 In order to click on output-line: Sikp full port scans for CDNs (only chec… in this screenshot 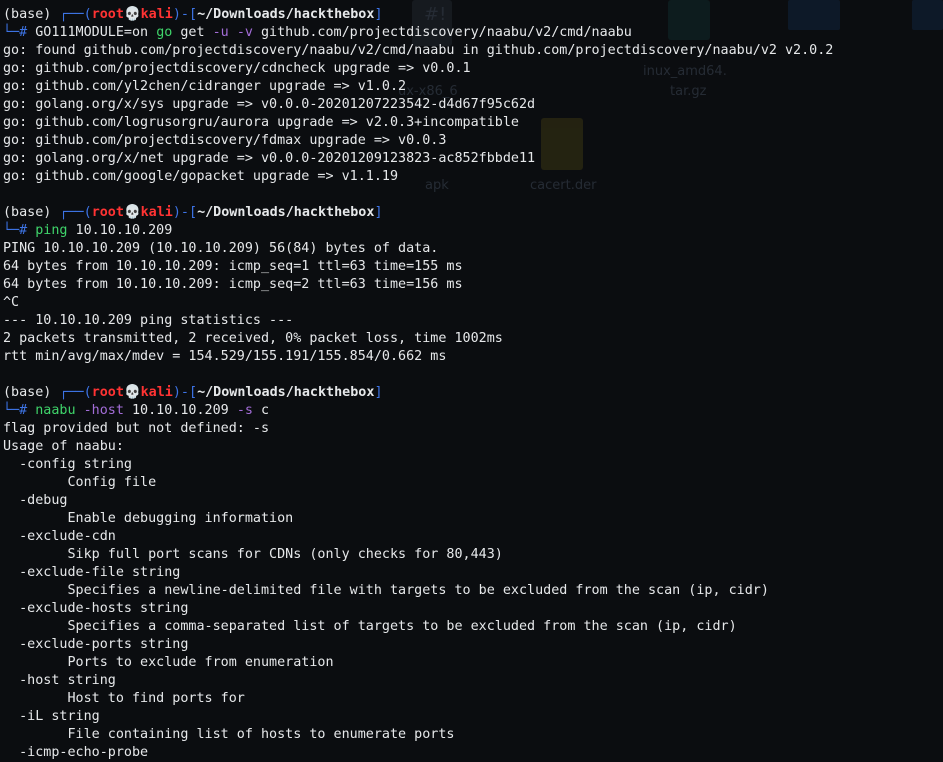, I will do `click(253, 554)`.